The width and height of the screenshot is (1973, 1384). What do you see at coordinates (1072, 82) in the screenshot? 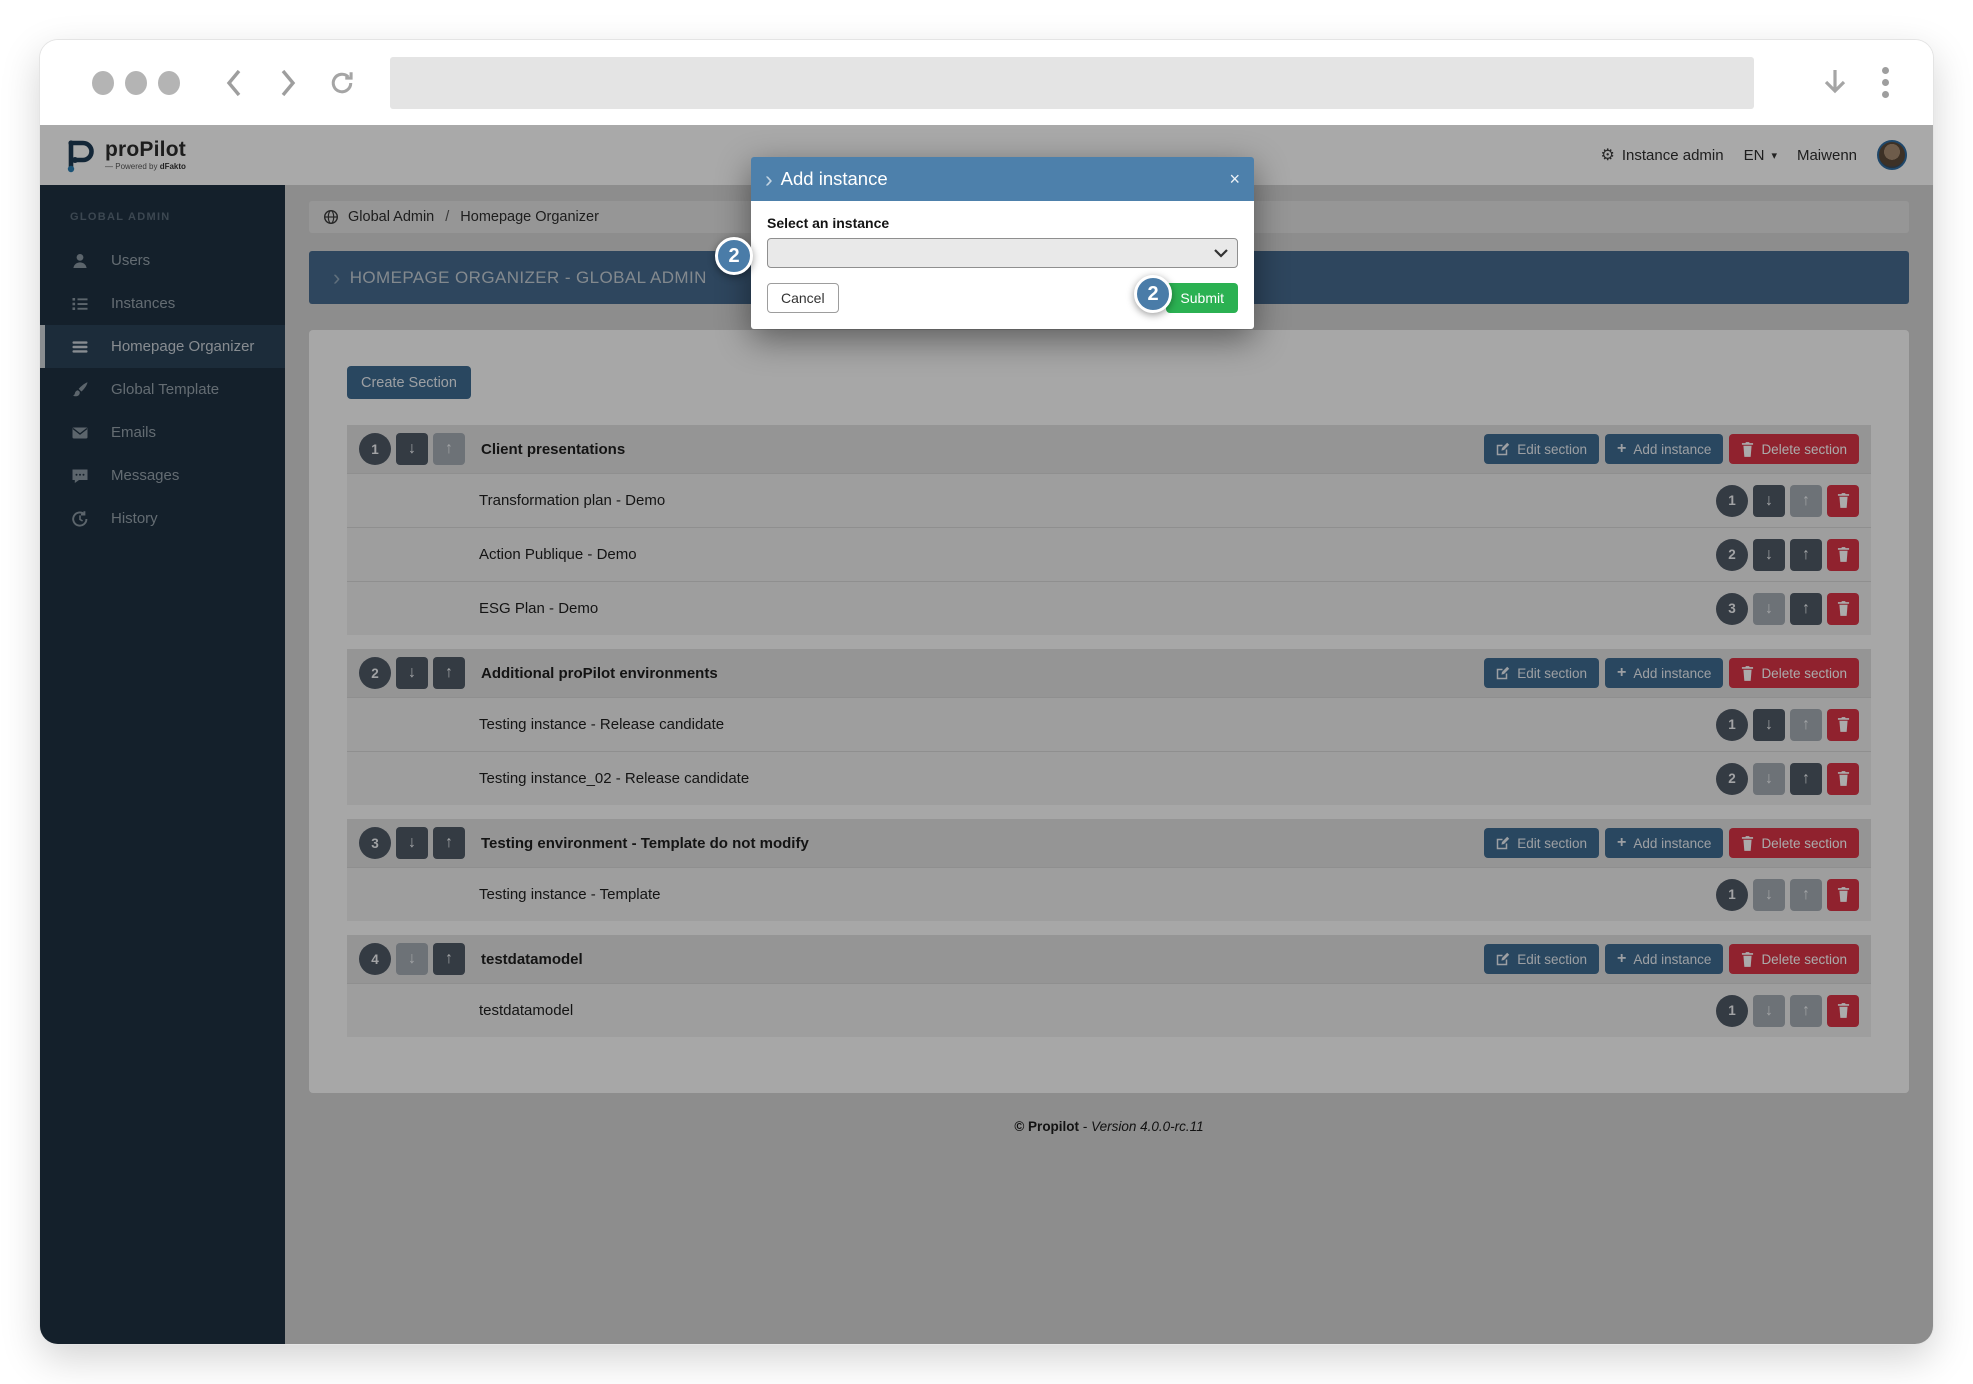
I see `address-bar` at bounding box center [1072, 82].